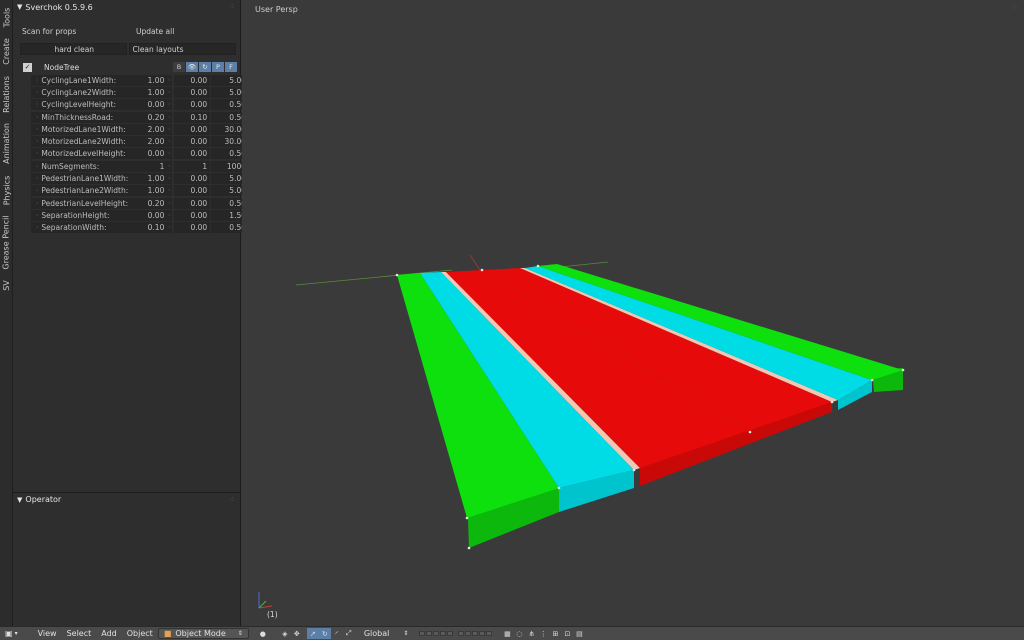  I want to click on tab-physics: Physics, so click(6, 190).